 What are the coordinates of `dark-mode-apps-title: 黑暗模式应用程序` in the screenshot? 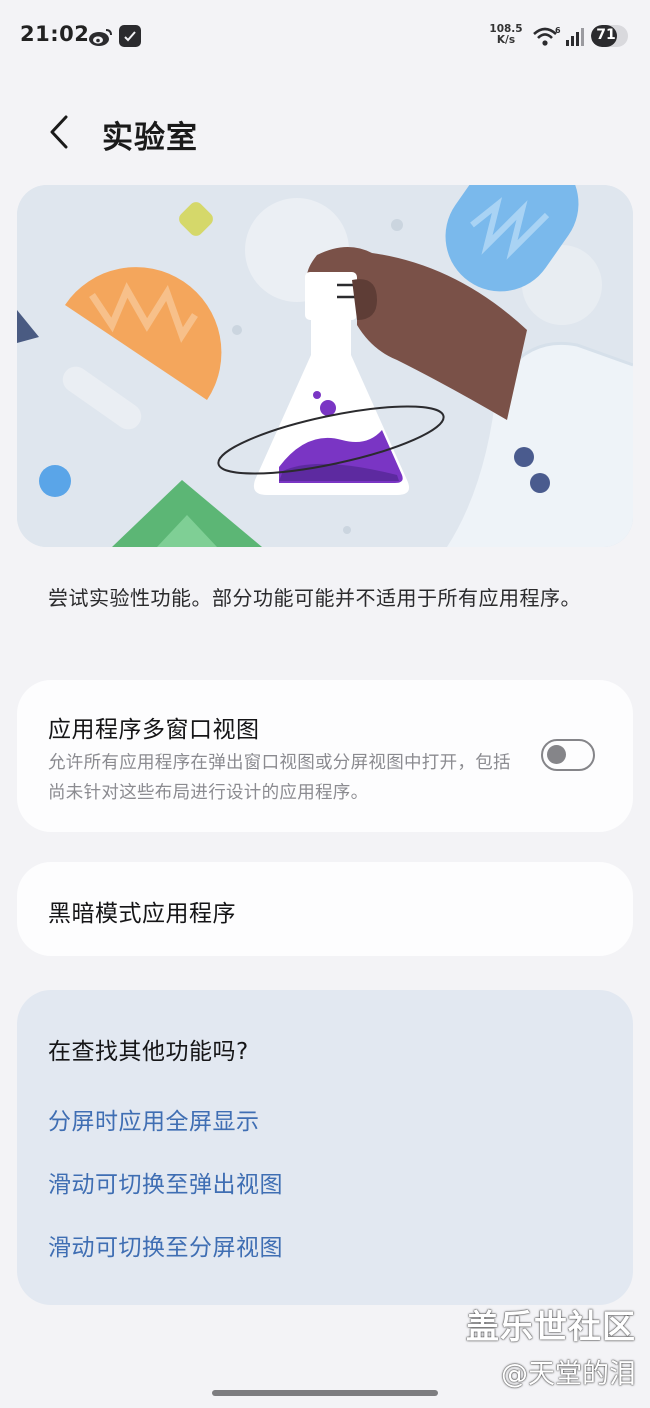 It's located at (142, 914).